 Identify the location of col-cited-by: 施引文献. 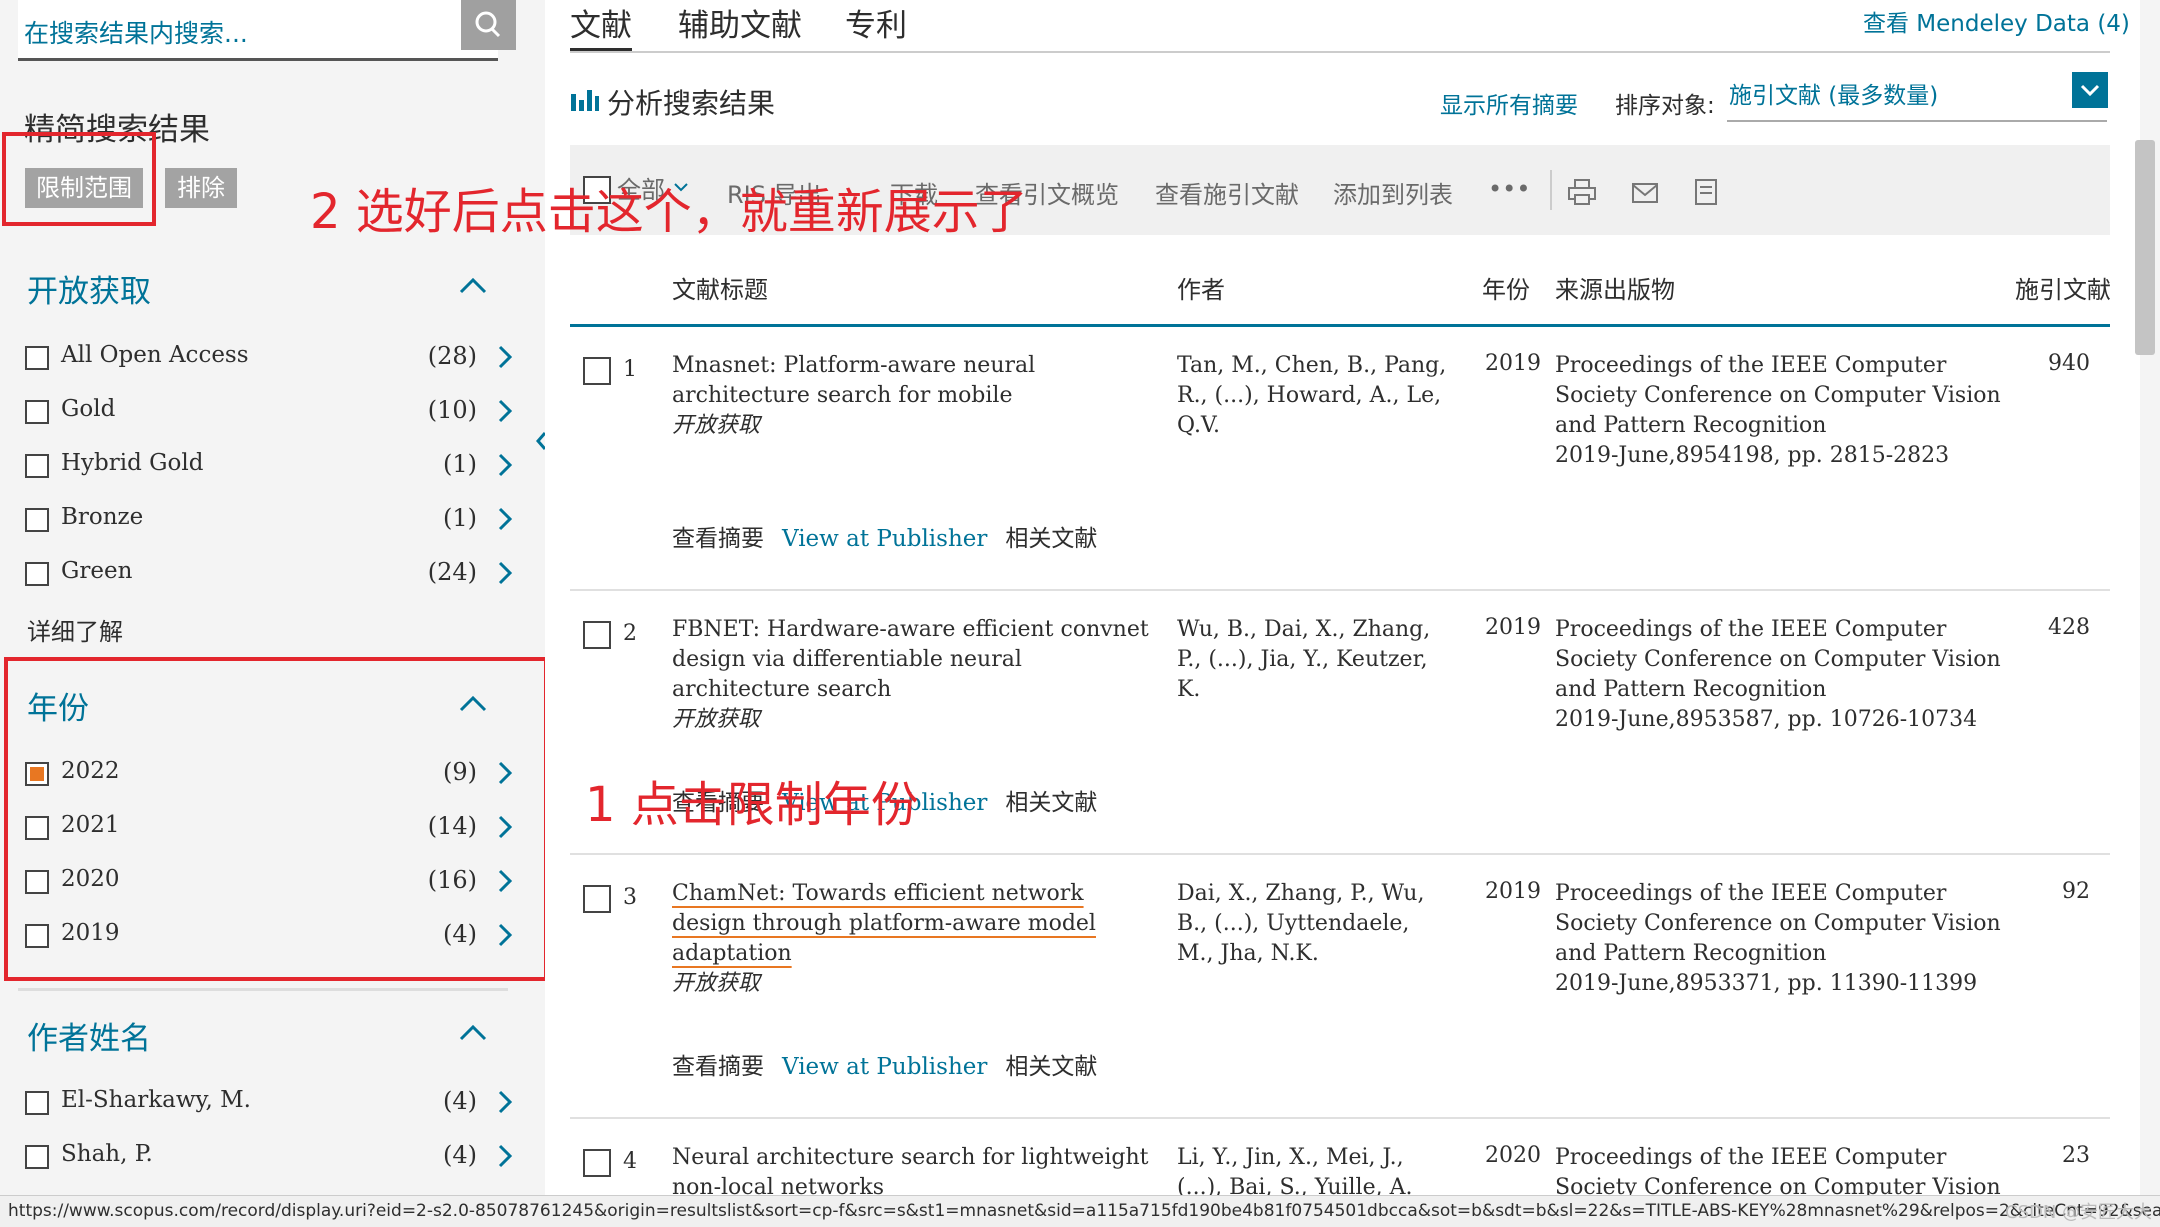
(2063, 287).